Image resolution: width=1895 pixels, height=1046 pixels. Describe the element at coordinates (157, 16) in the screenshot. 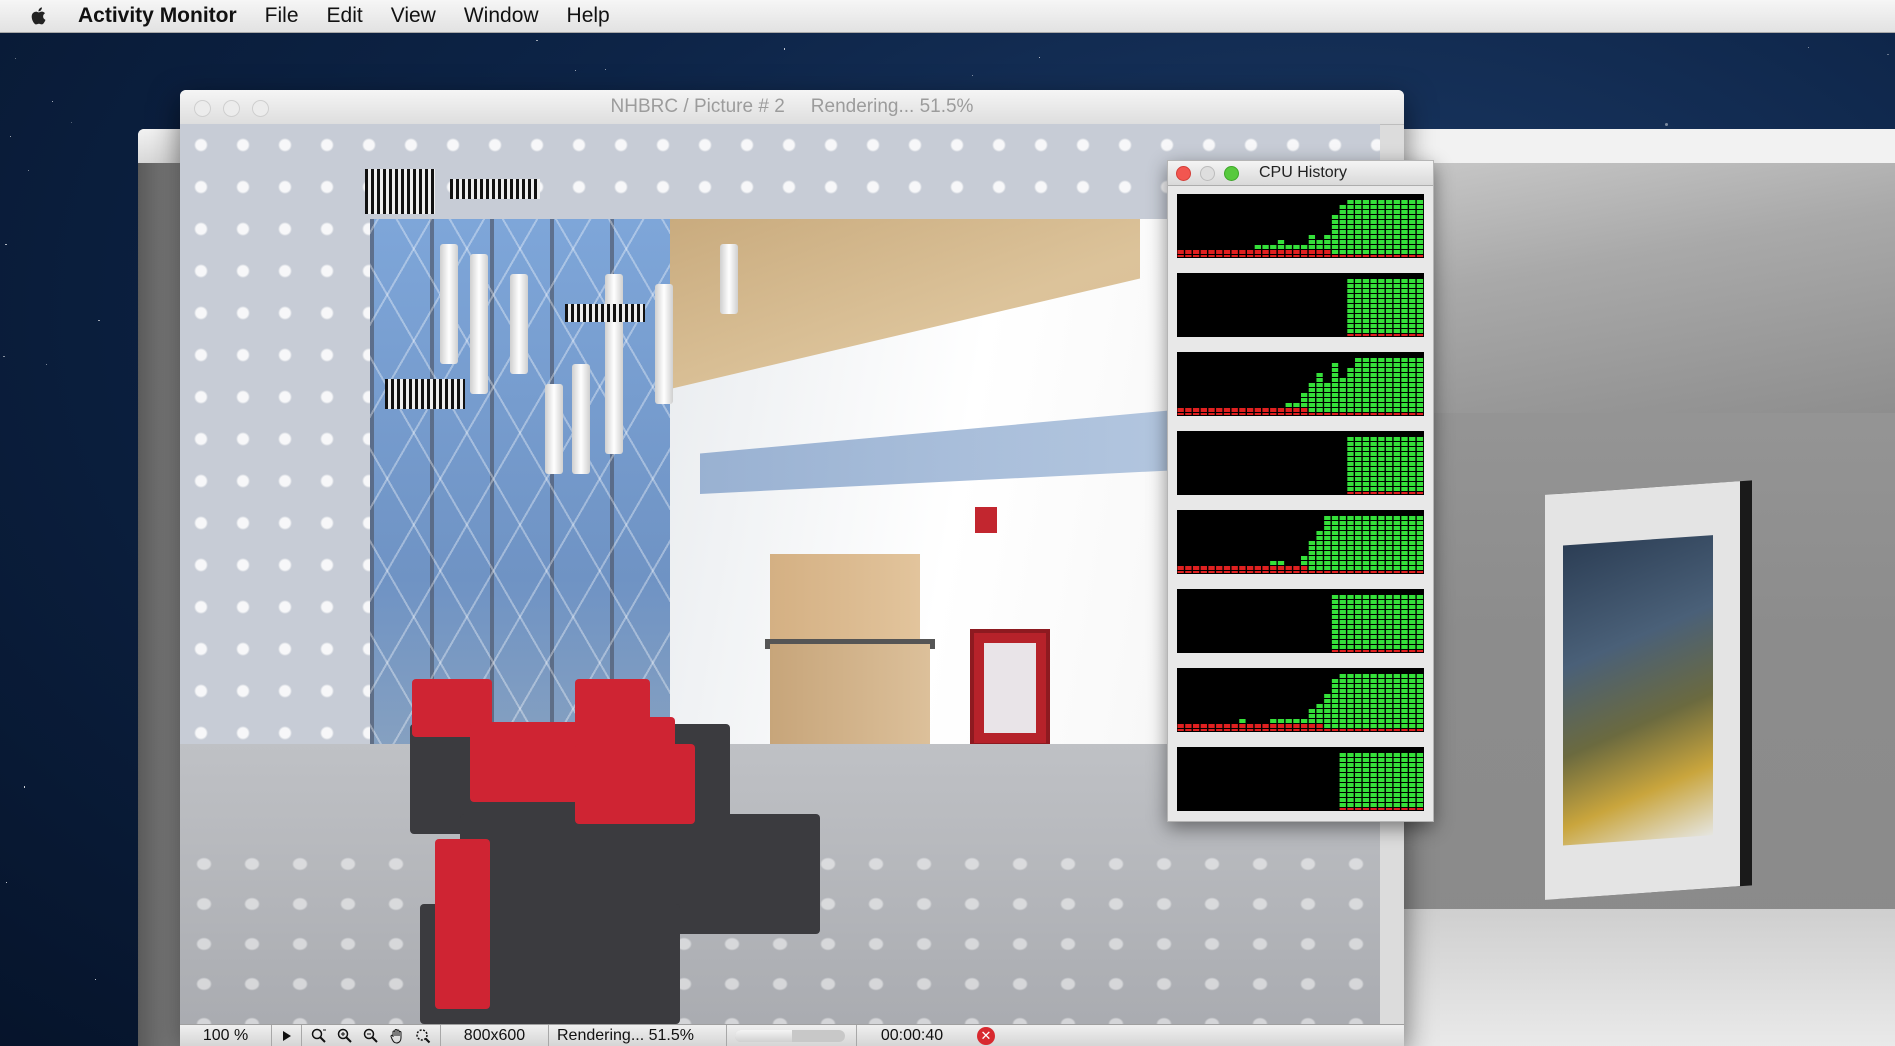

I see `menu-app-name: Activity Monitor` at that location.